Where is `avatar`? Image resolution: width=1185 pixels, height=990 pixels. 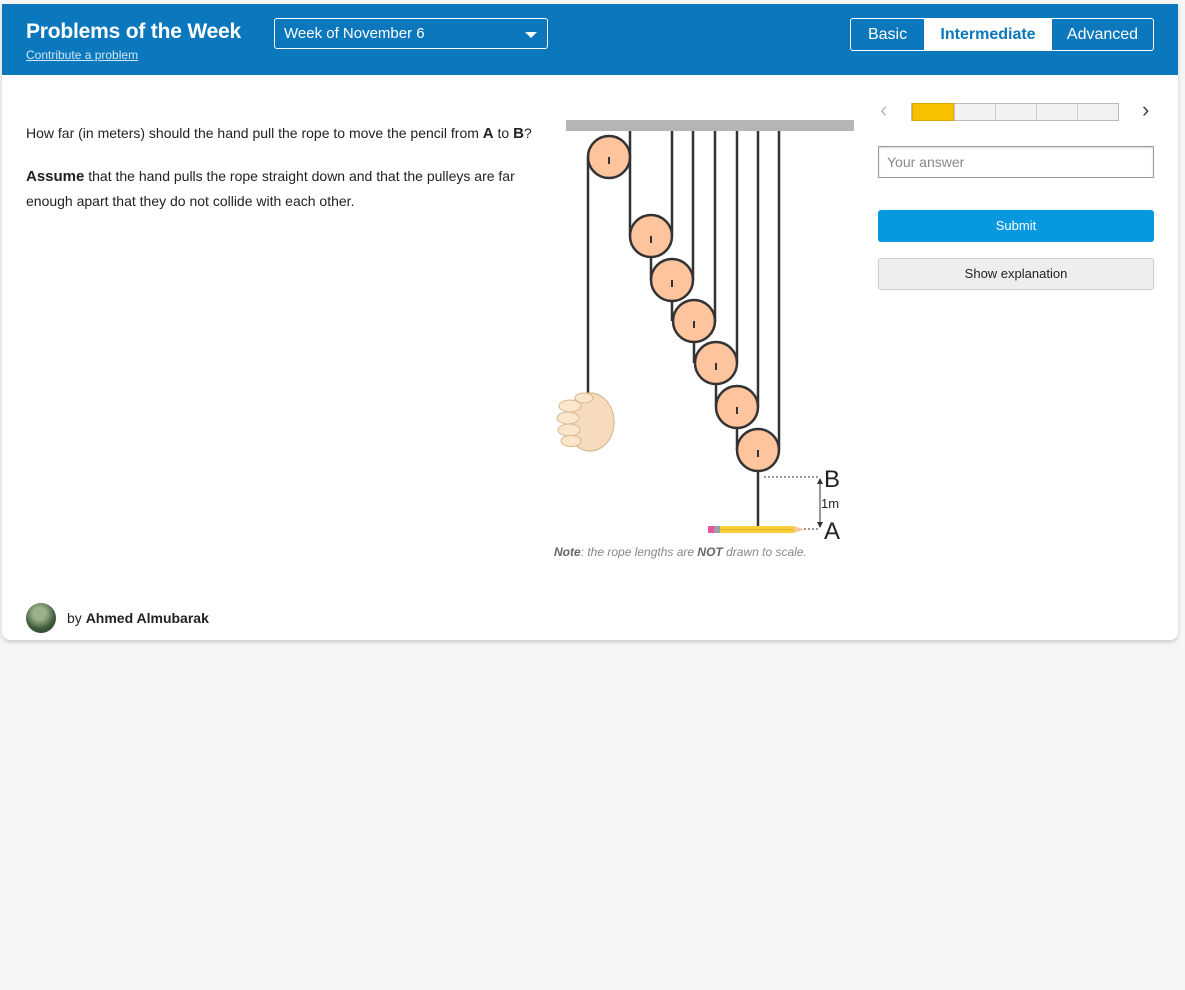
avatar is located at coordinates (41, 618).